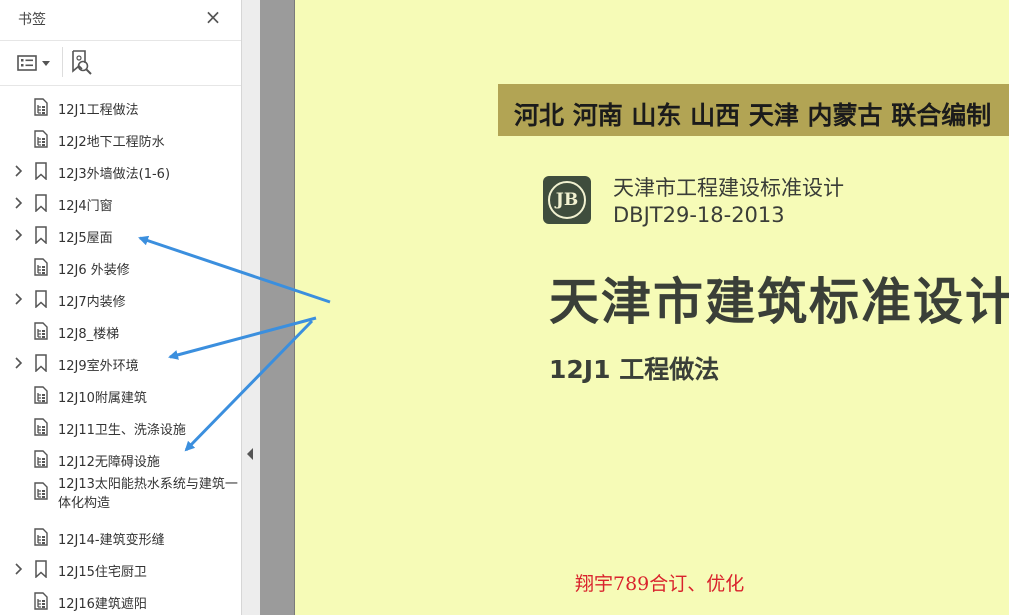 Image resolution: width=1009 pixels, height=616 pixels. I want to click on bookmark-item: 12J12无障碍设施, so click(120, 459).